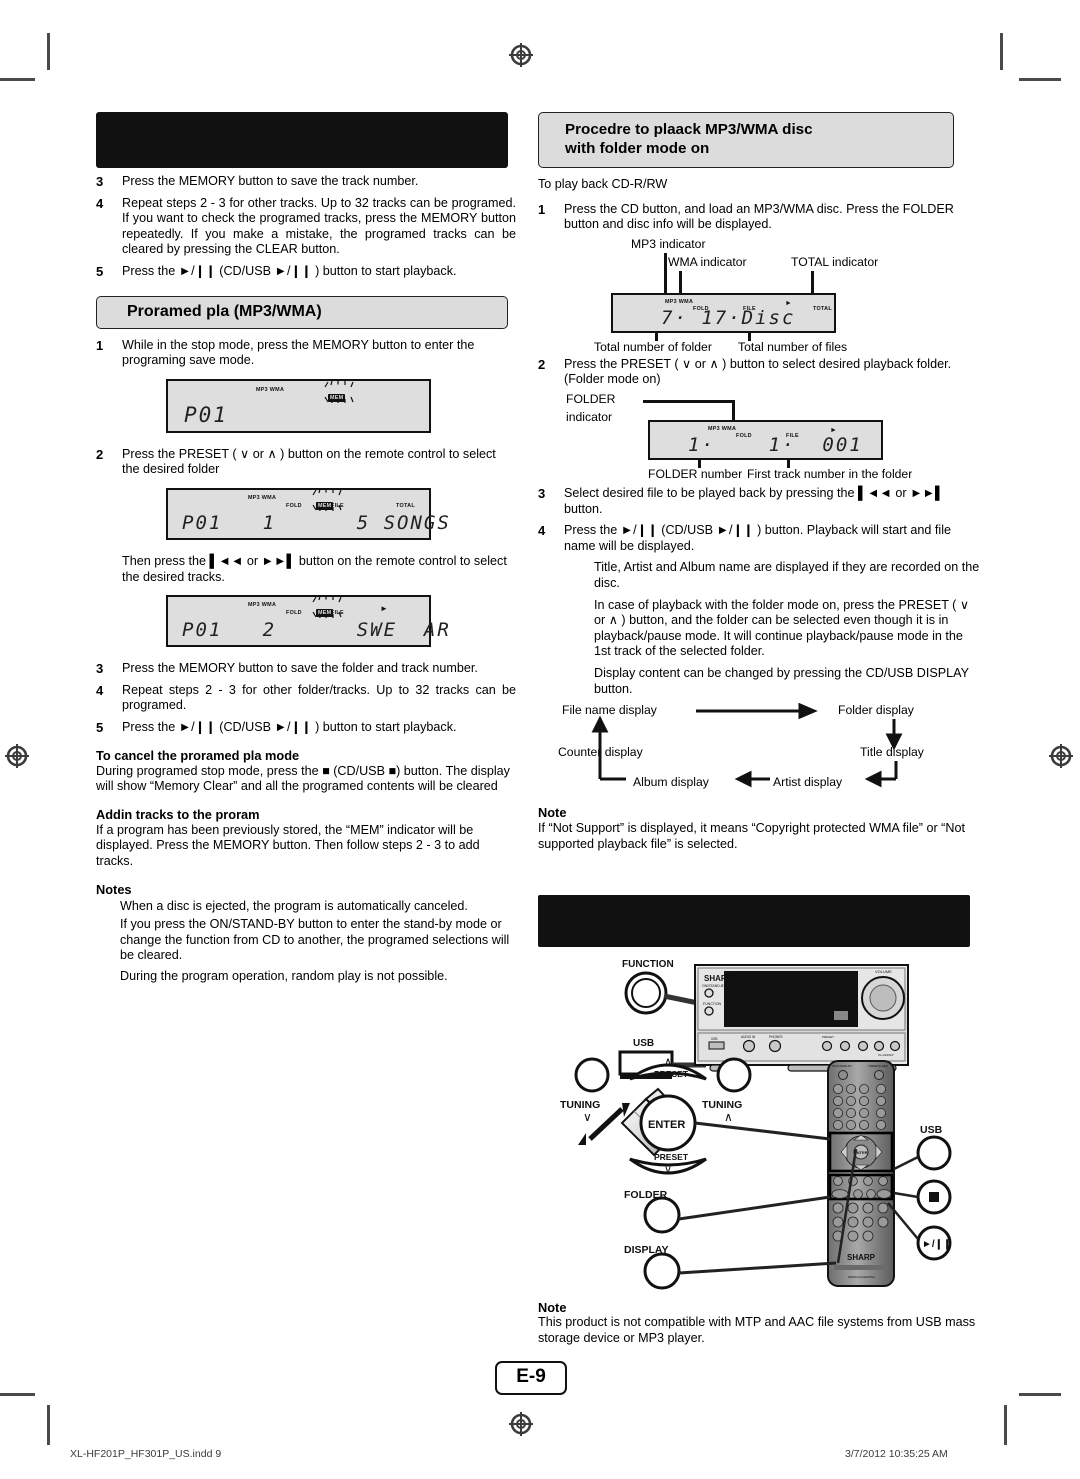 This screenshot has height=1479, width=1080. I want to click on note-title-not-support: Note, so click(552, 813).